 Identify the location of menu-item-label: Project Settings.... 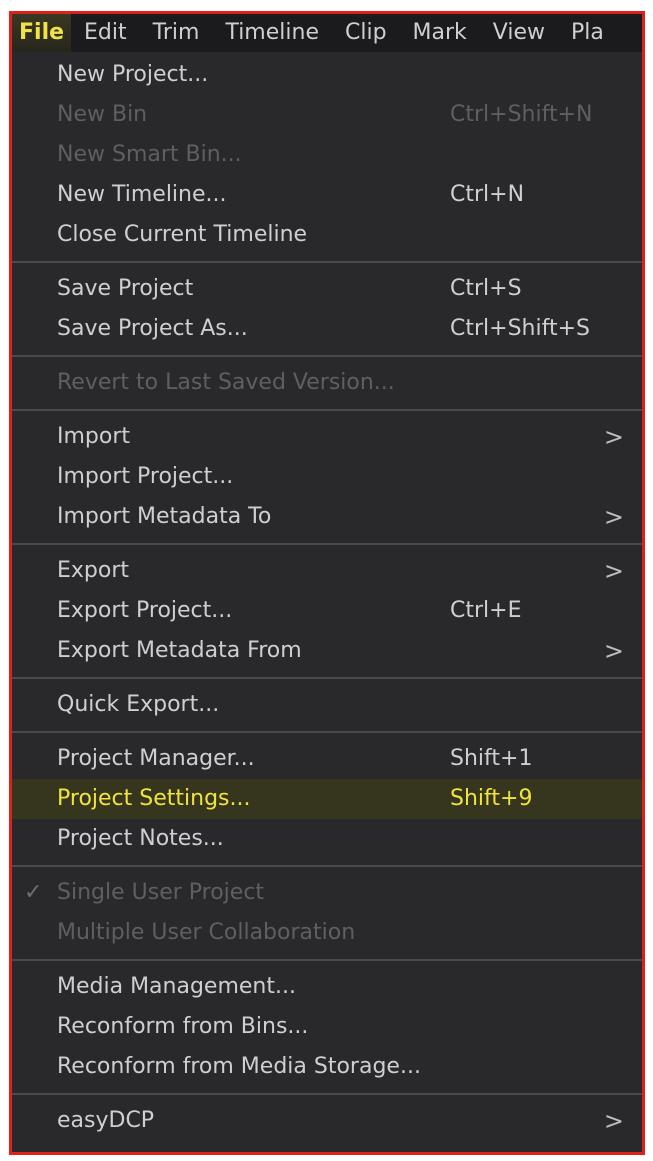
(154, 798).